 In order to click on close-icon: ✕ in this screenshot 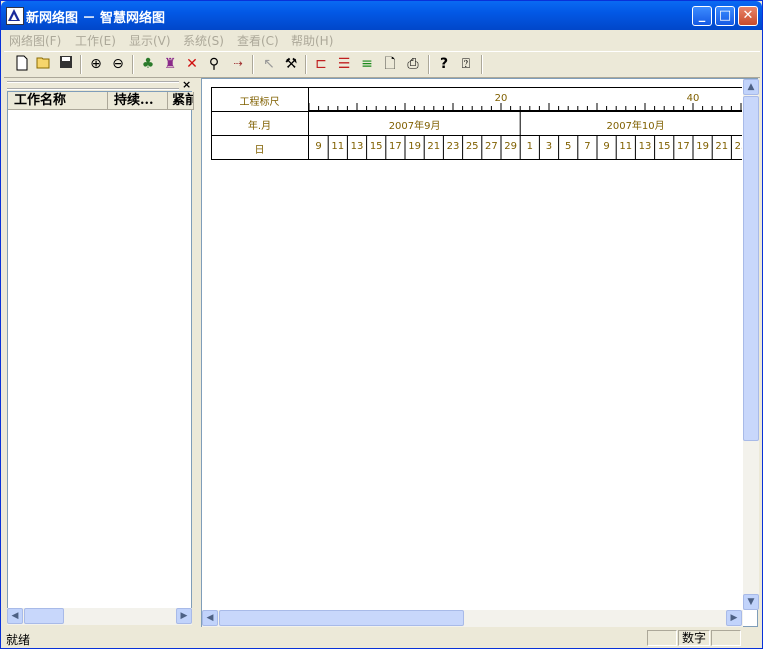, I will do `click(748, 15)`.